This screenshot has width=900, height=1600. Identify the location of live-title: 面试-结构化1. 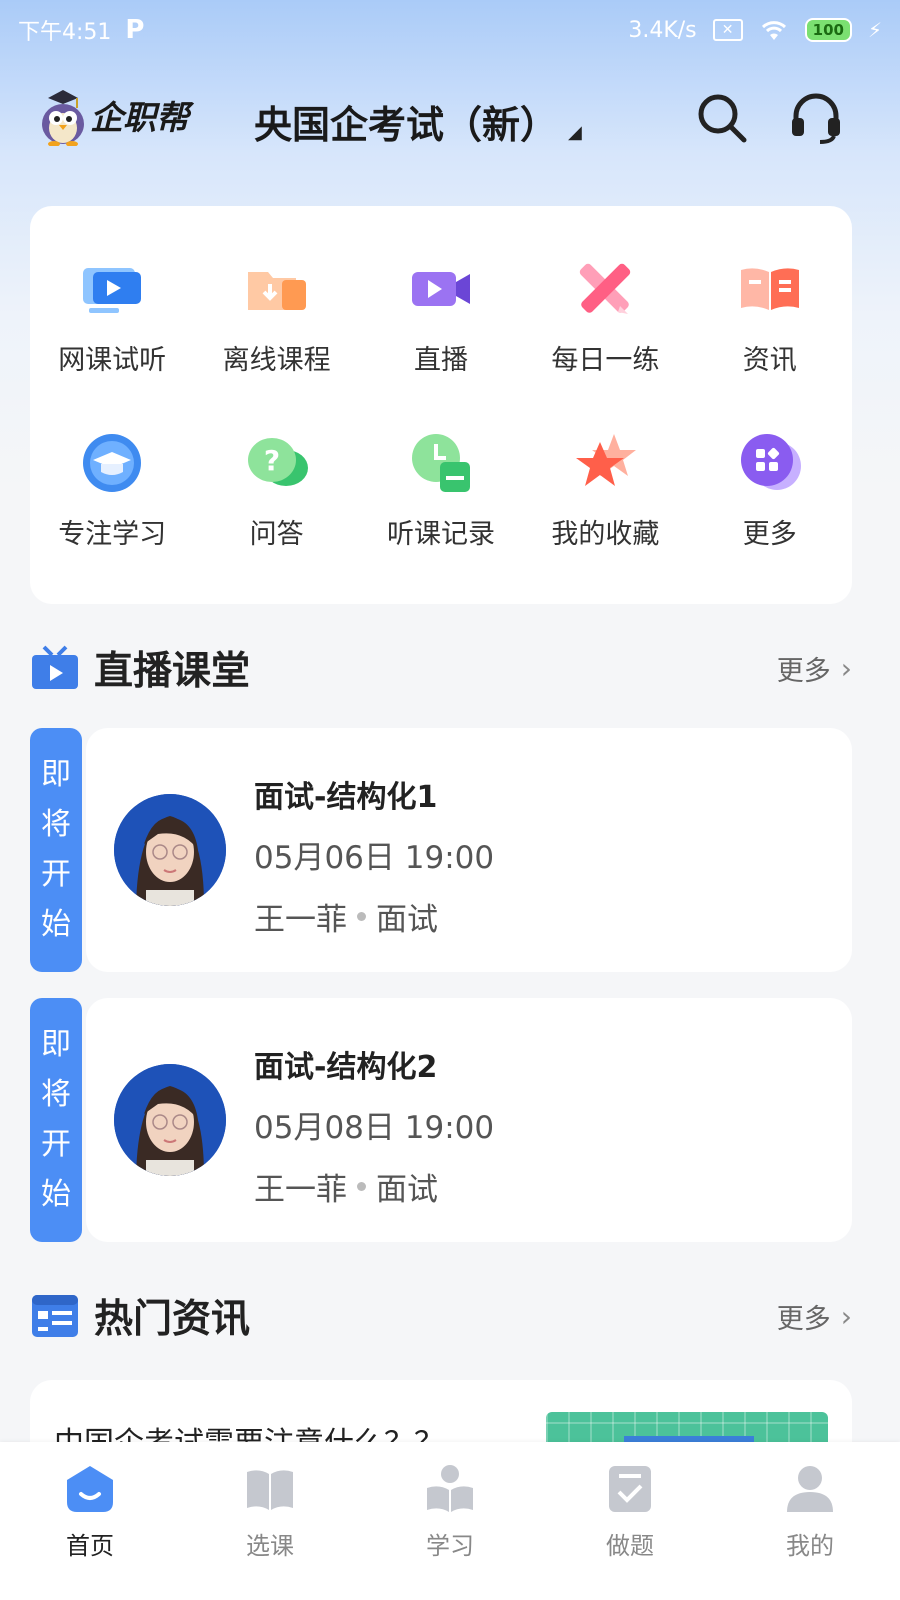
(346, 797).